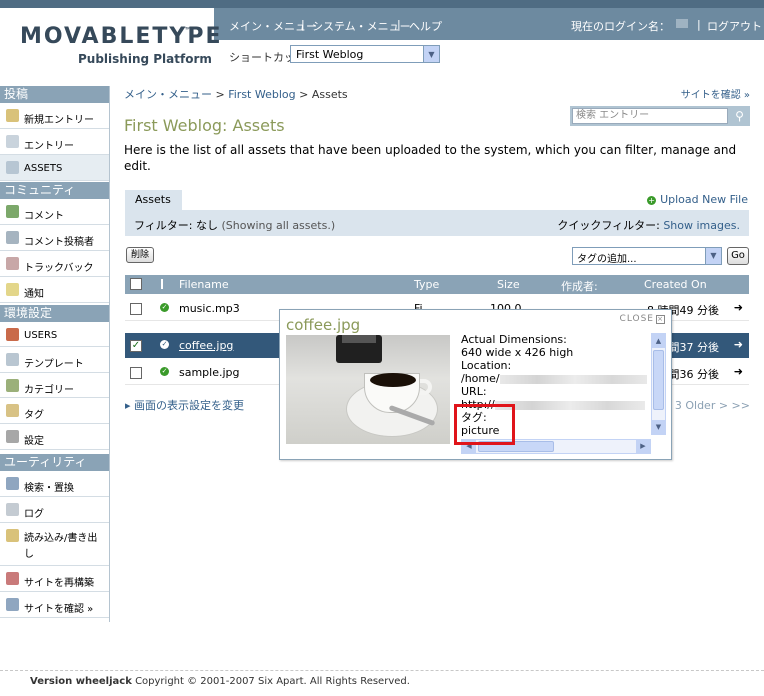 This screenshot has height=696, width=764. What do you see at coordinates (54, 116) in the screenshot?
I see `sidebar-item-new-entry: 新規エントリー` at bounding box center [54, 116].